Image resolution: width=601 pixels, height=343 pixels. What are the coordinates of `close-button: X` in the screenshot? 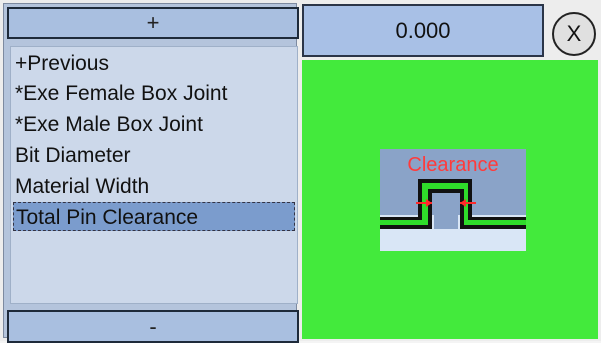 It's located at (574, 34).